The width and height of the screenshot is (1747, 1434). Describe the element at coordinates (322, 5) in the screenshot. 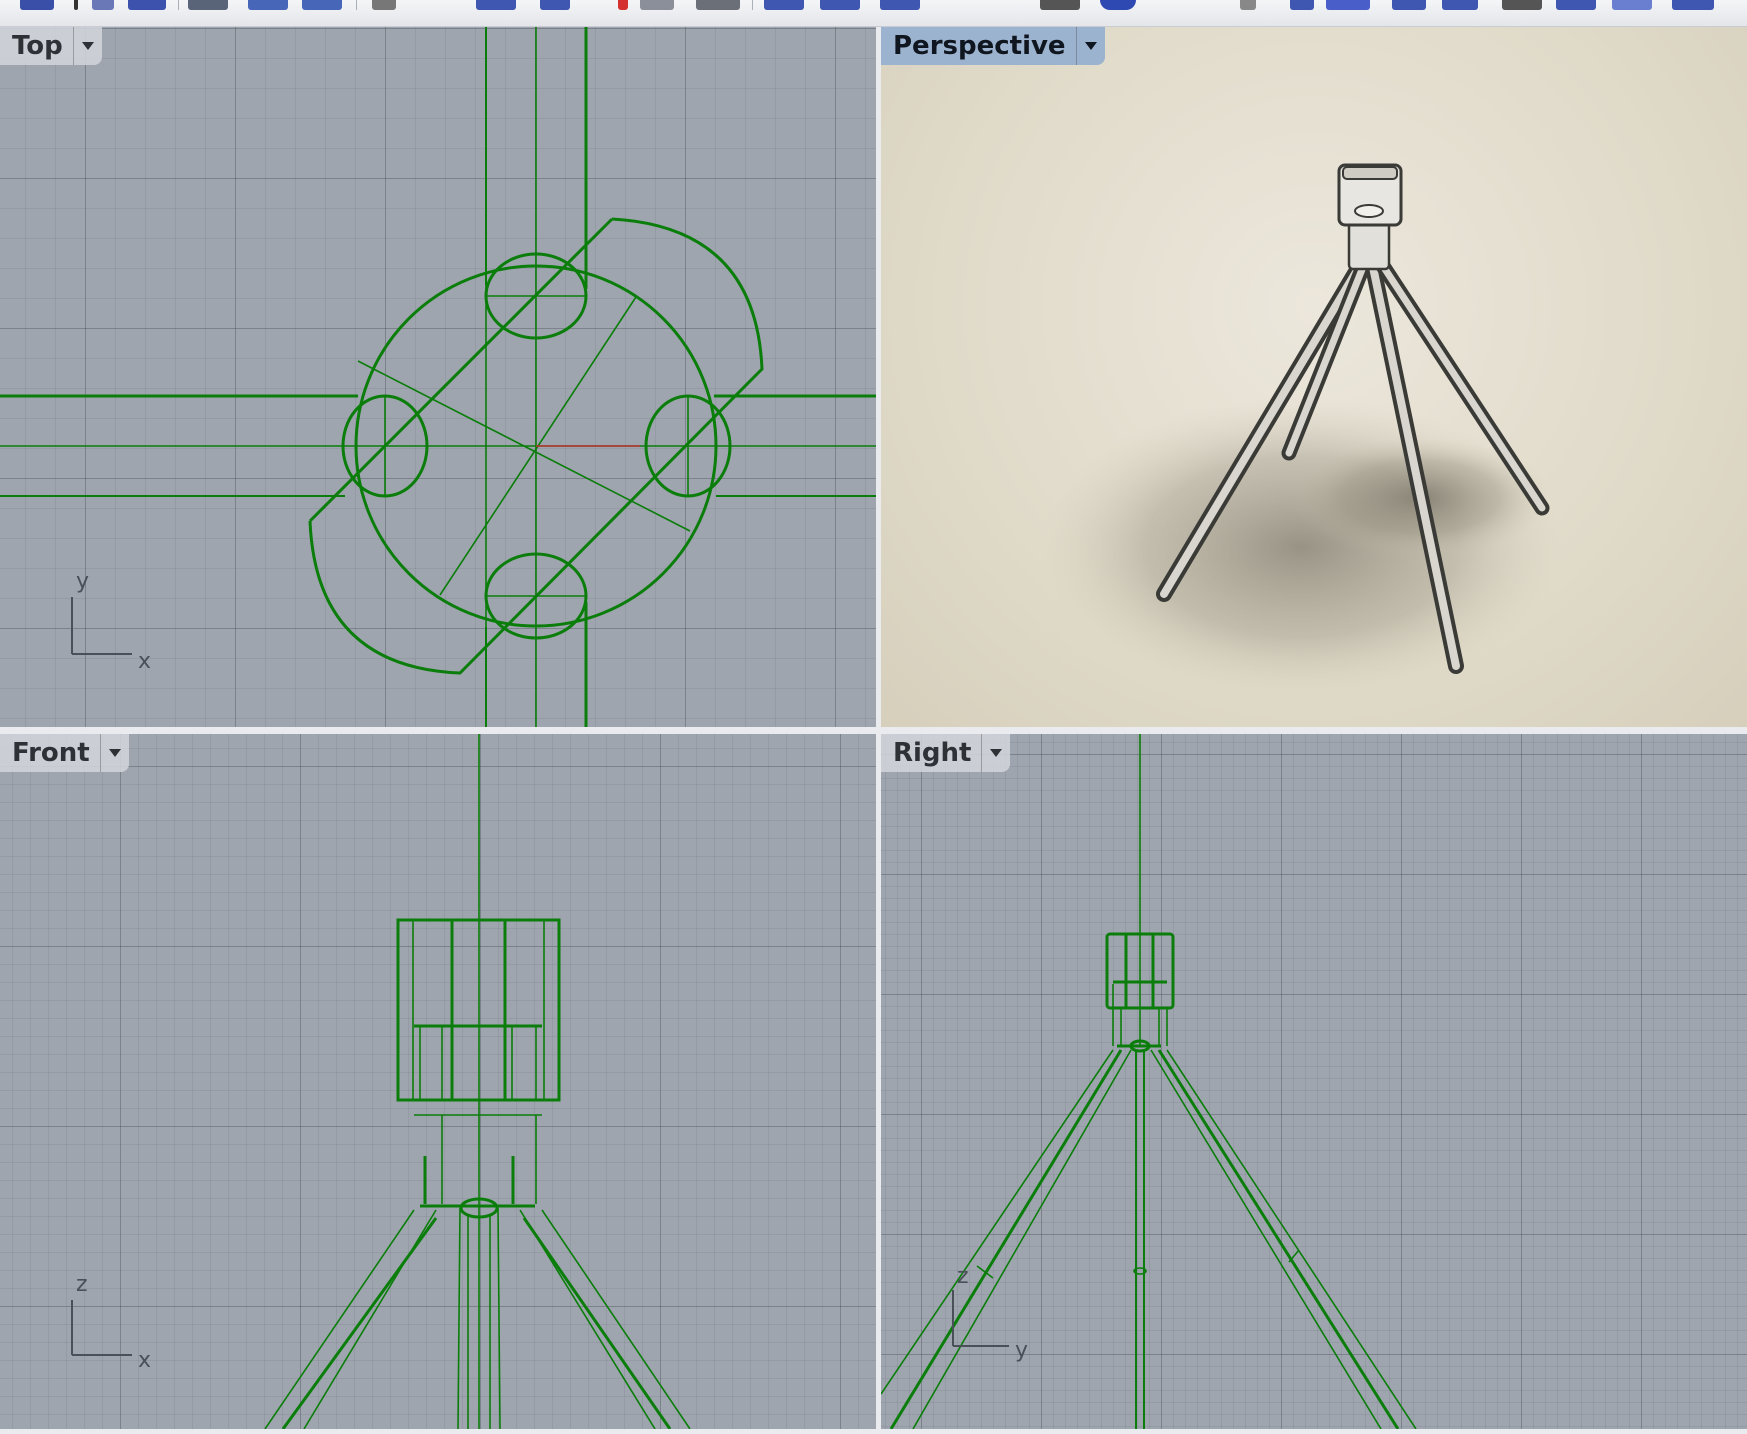

I see `cylinder-icon` at that location.